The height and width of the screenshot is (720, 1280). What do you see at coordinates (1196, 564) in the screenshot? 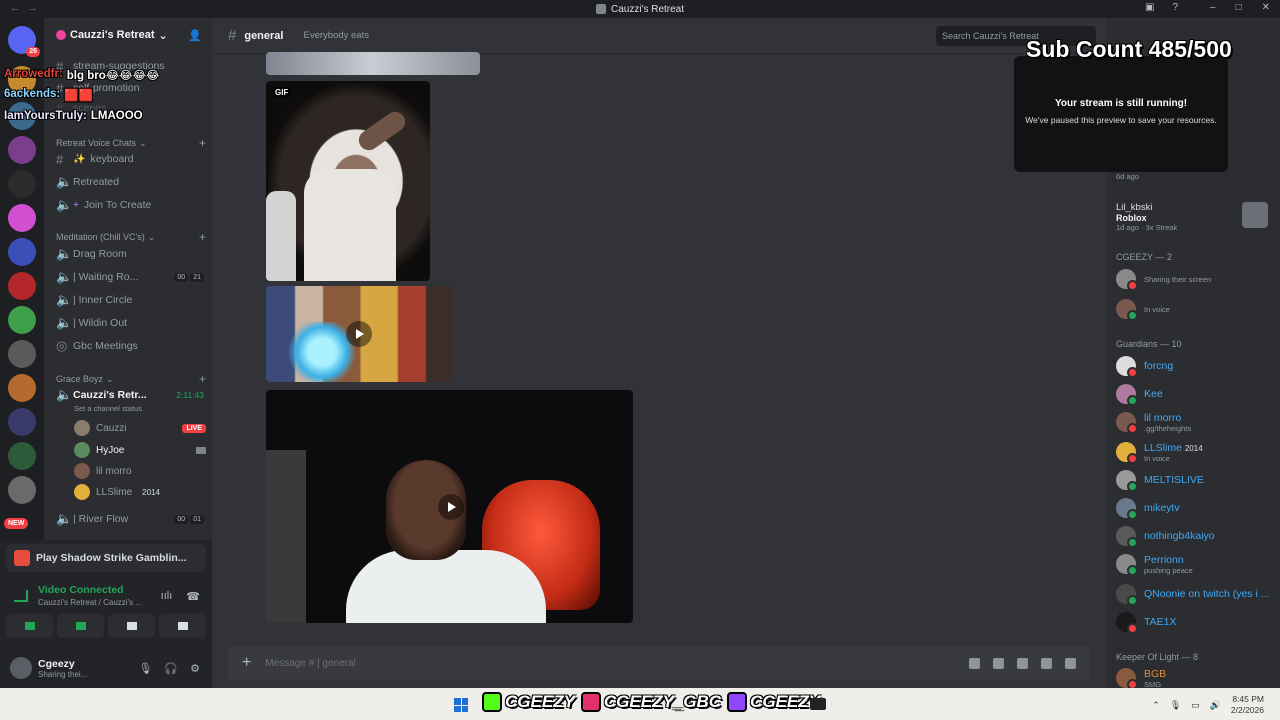
I see `member-row: Perrionn pushing peace` at bounding box center [1196, 564].